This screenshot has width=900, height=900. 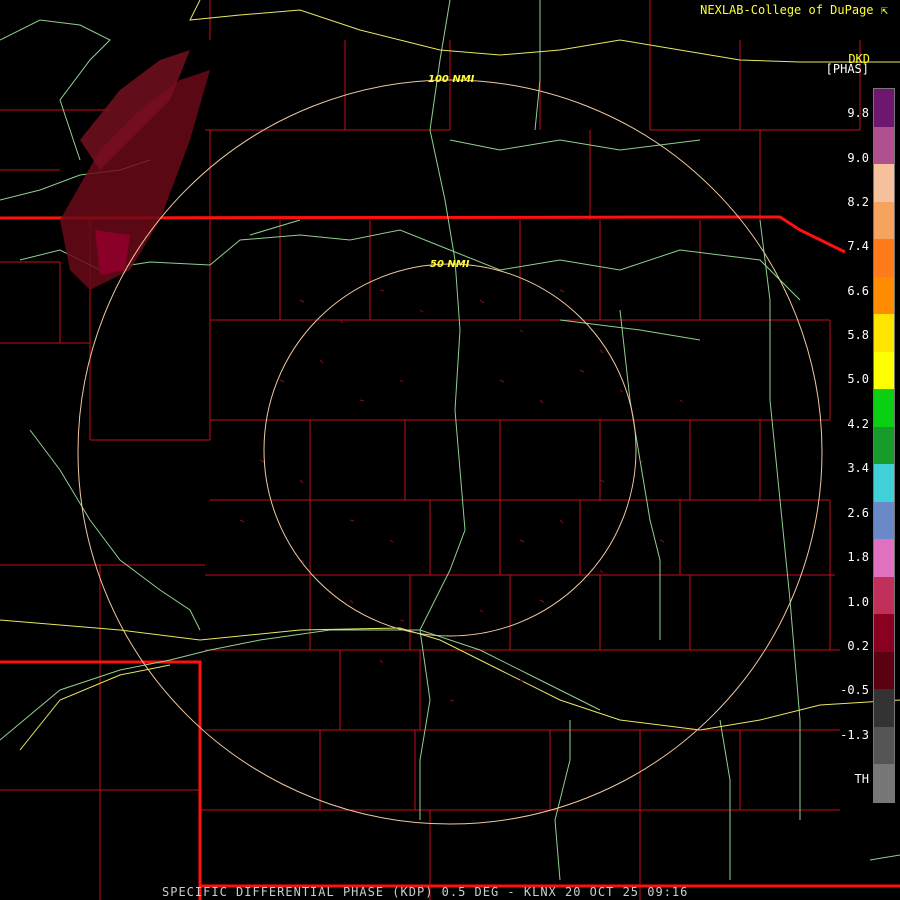 What do you see at coordinates (451, 79) in the screenshot?
I see `range-label-100: 100 NMI` at bounding box center [451, 79].